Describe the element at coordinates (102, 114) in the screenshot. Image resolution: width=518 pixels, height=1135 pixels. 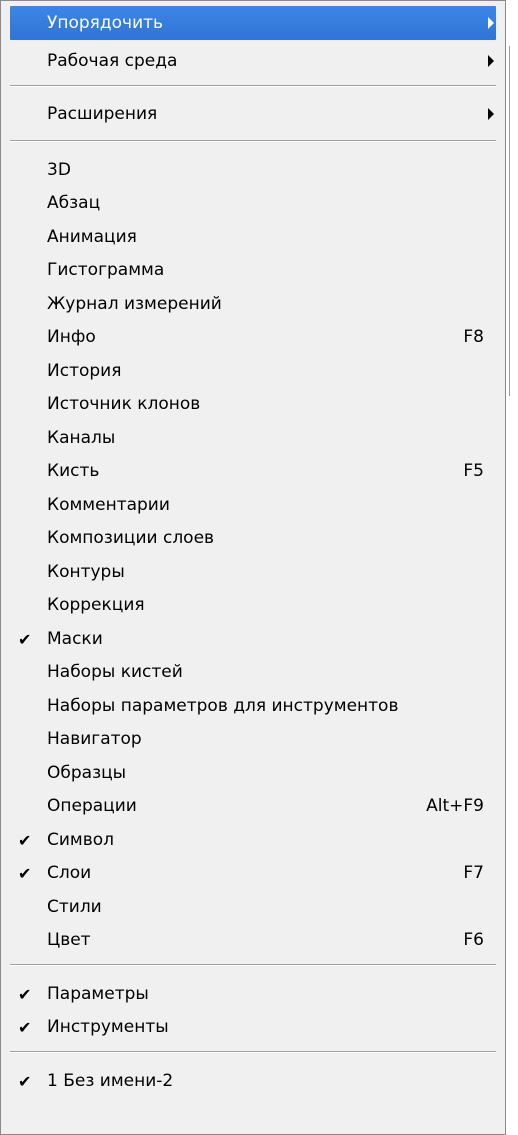
I see `menu-item-label: Расширения` at that location.